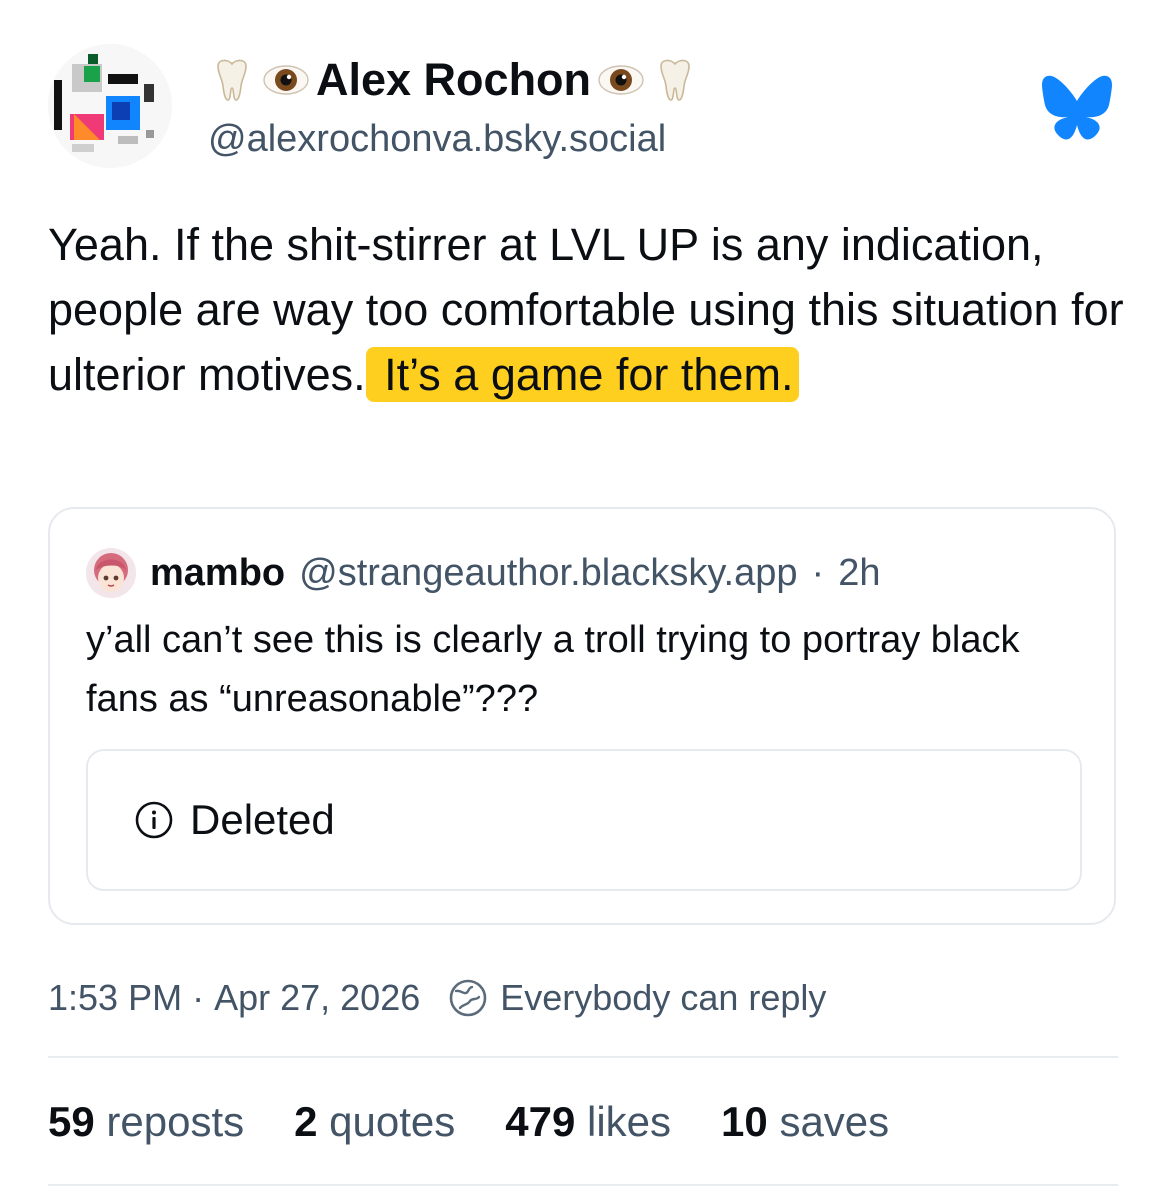 The image size is (1166, 1200). What do you see at coordinates (175, 1121) in the screenshot?
I see `reposts-label: reposts` at bounding box center [175, 1121].